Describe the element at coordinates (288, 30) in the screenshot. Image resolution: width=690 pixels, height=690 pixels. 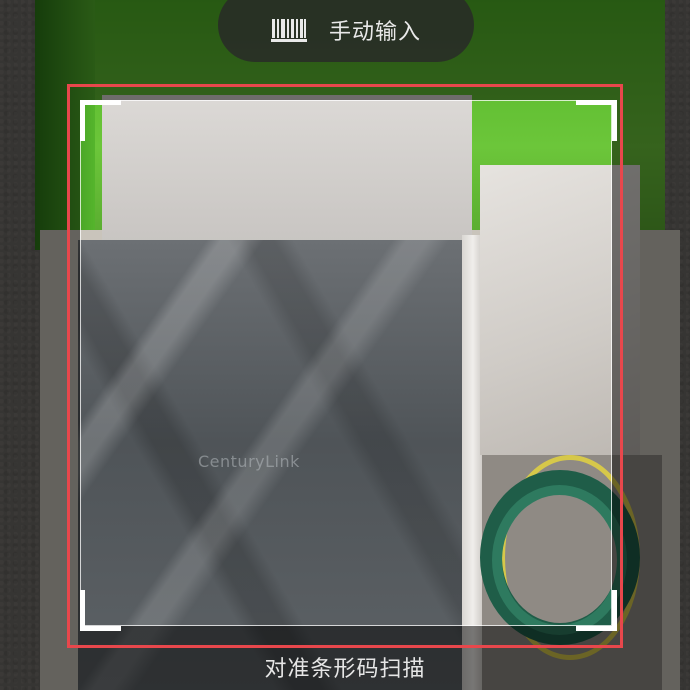
I see `barcode-icon` at that location.